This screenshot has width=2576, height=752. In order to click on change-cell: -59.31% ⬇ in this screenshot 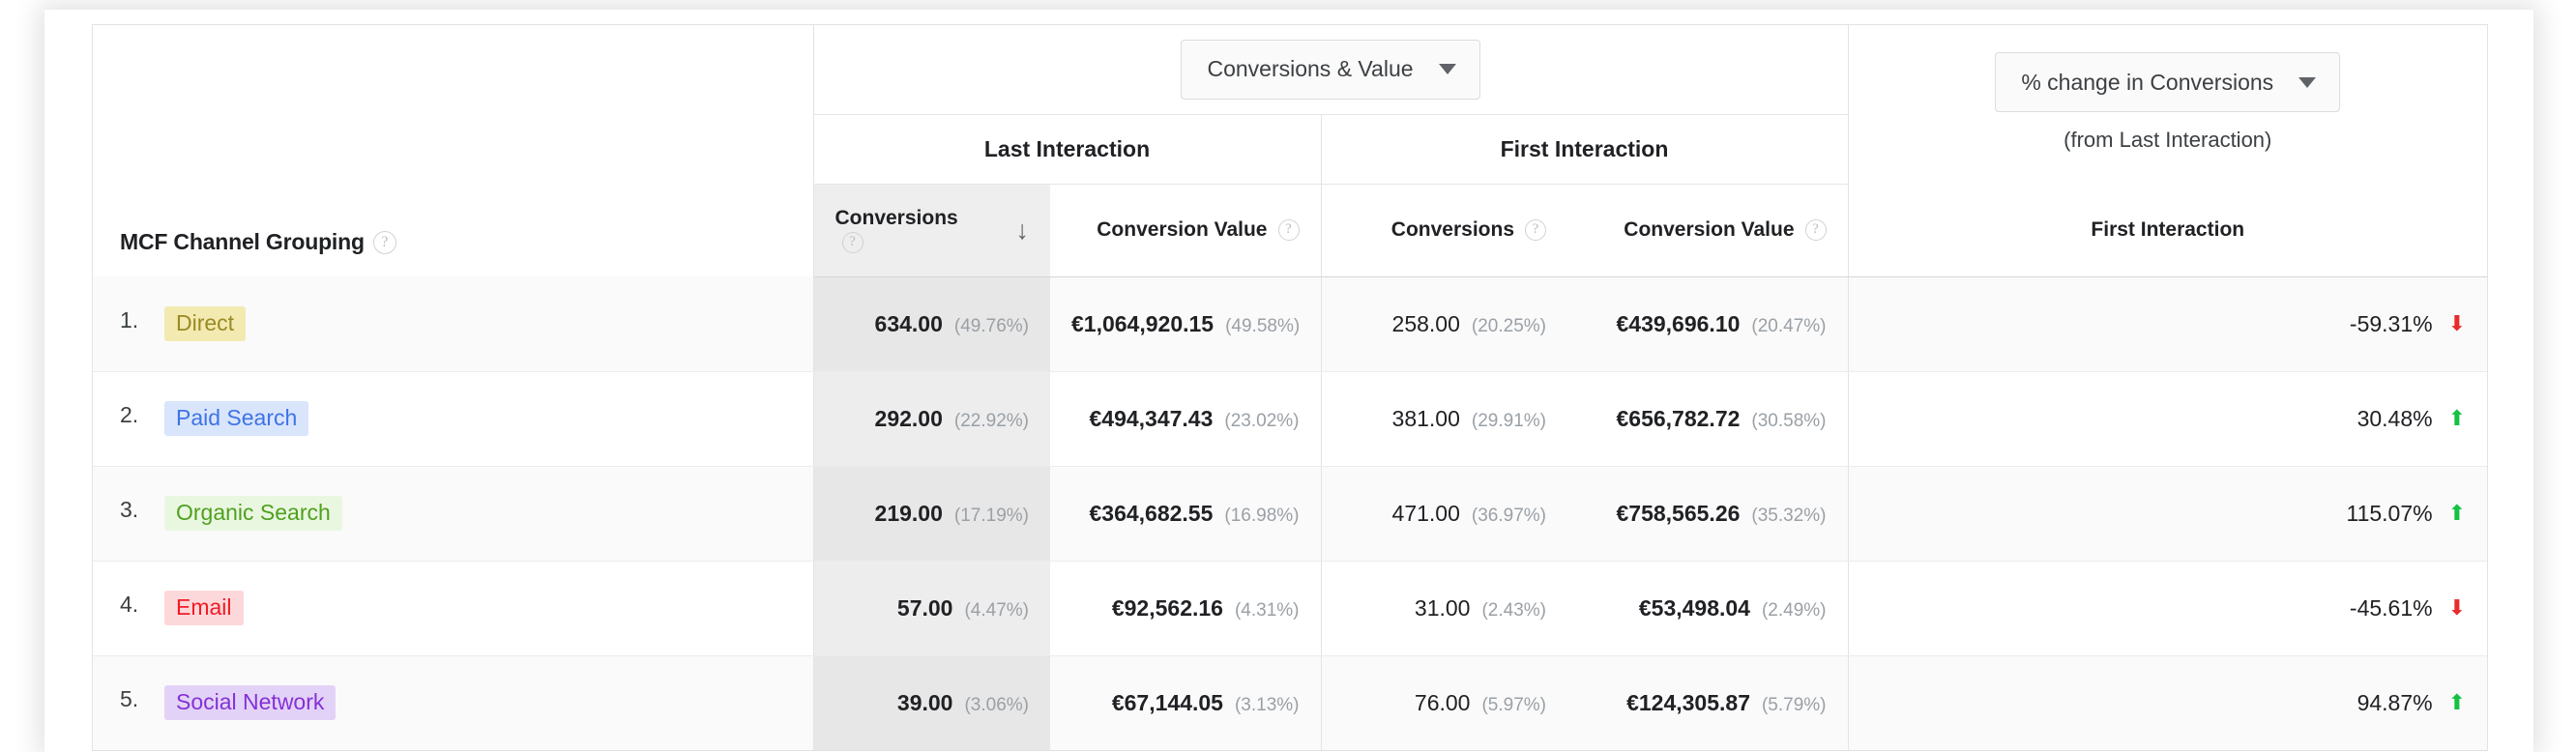, I will do `click(2168, 324)`.